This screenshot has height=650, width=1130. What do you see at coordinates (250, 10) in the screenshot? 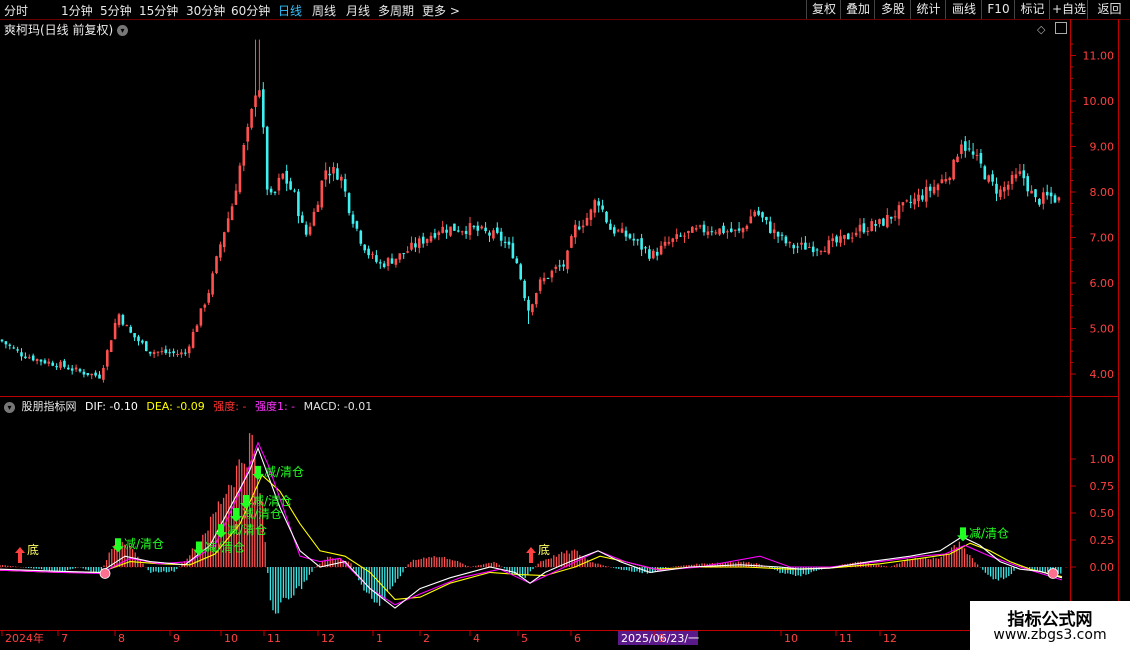
I see `timeframe-tab-5: 60分钟` at bounding box center [250, 10].